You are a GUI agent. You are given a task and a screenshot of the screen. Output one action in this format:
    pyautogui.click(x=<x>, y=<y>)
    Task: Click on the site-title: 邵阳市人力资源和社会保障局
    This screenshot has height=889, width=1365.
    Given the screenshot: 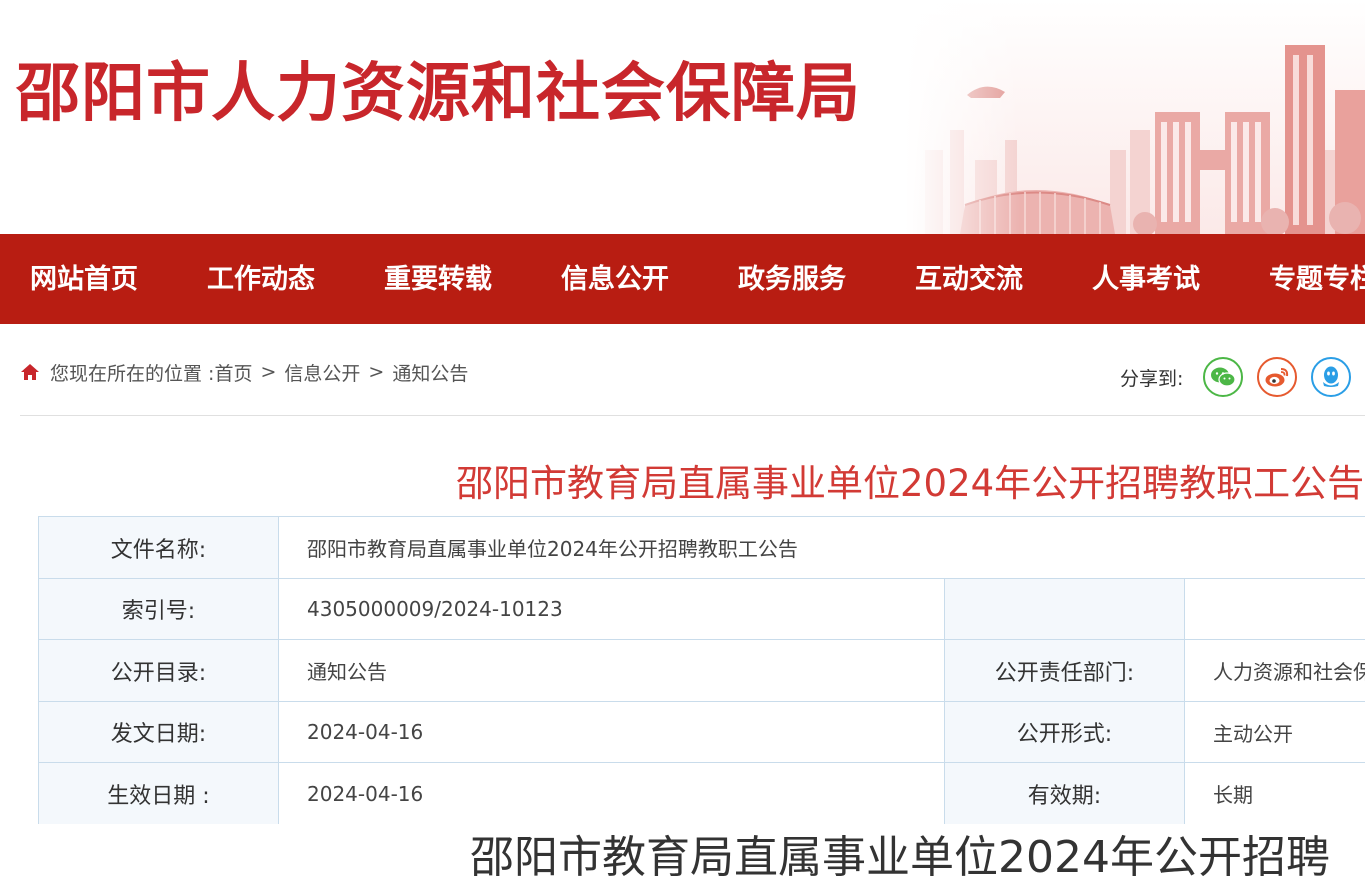 What is the action you would take?
    pyautogui.click(x=438, y=94)
    